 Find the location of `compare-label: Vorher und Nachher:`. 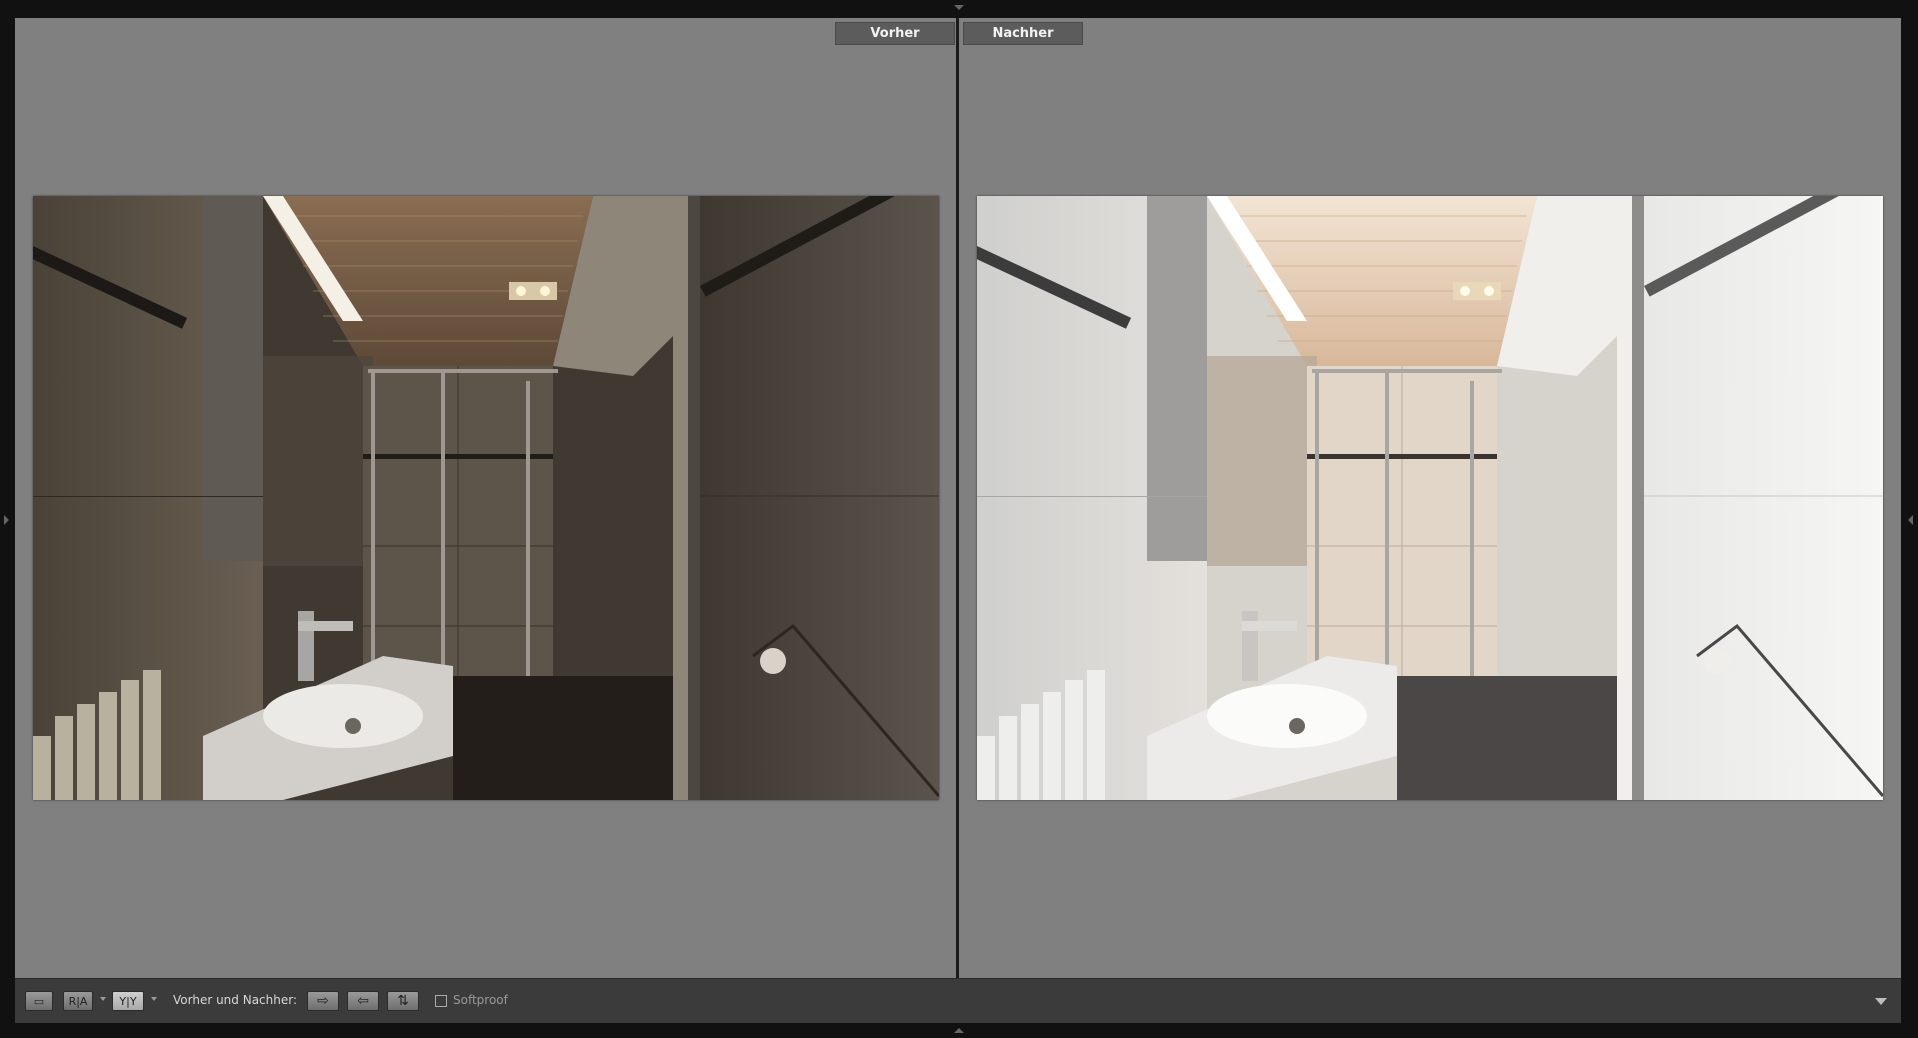

compare-label: Vorher und Nachher: is located at coordinates (235, 1000).